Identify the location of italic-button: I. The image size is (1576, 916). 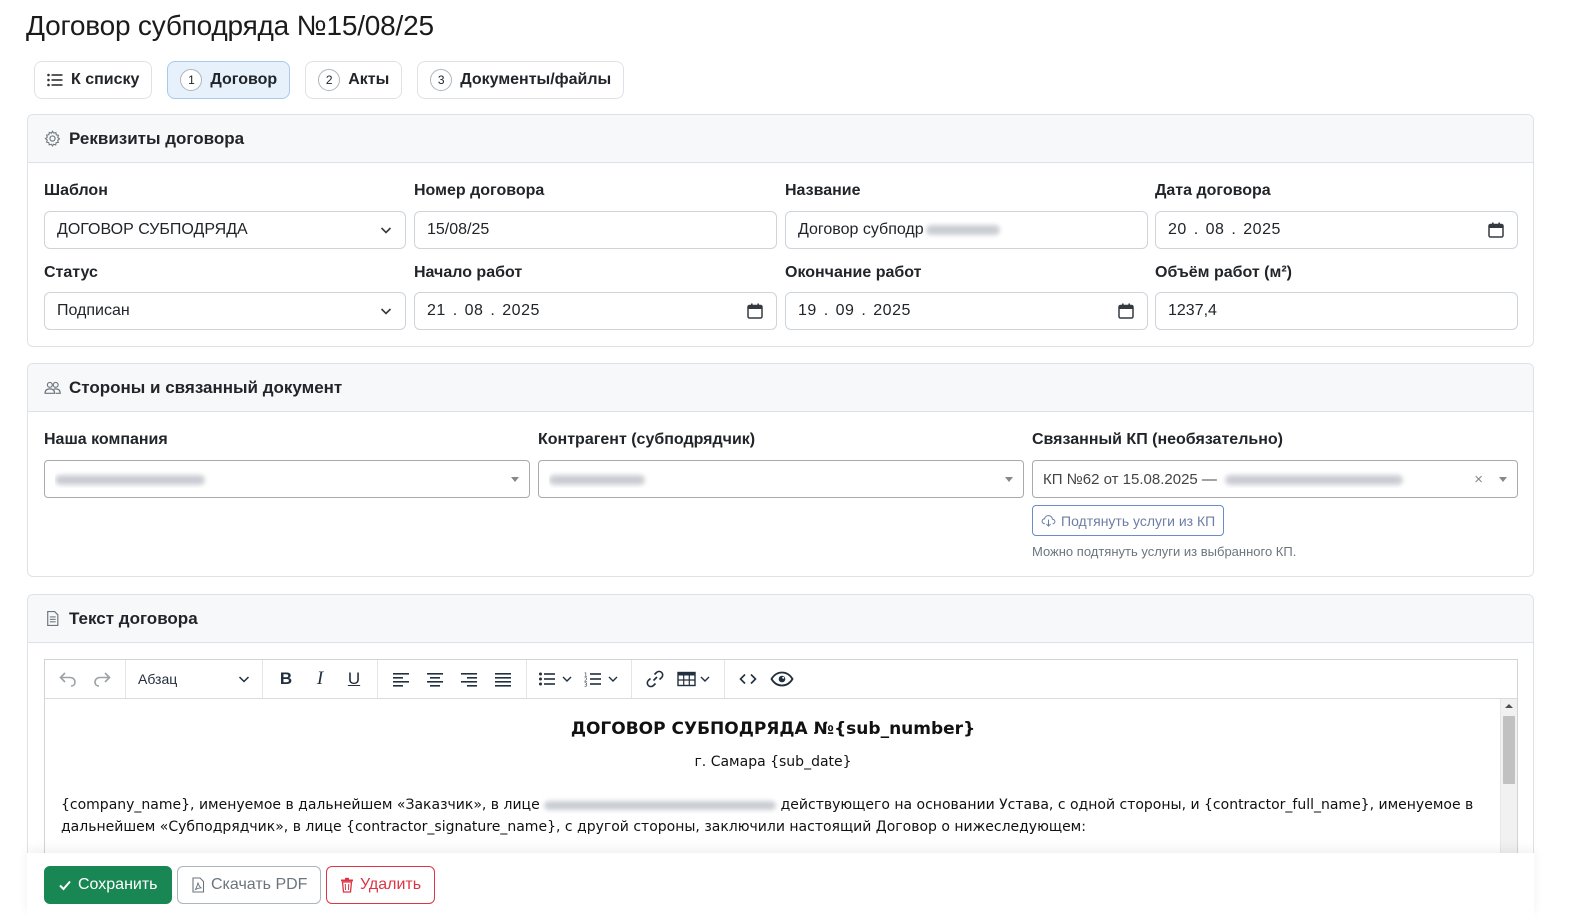
(320, 679).